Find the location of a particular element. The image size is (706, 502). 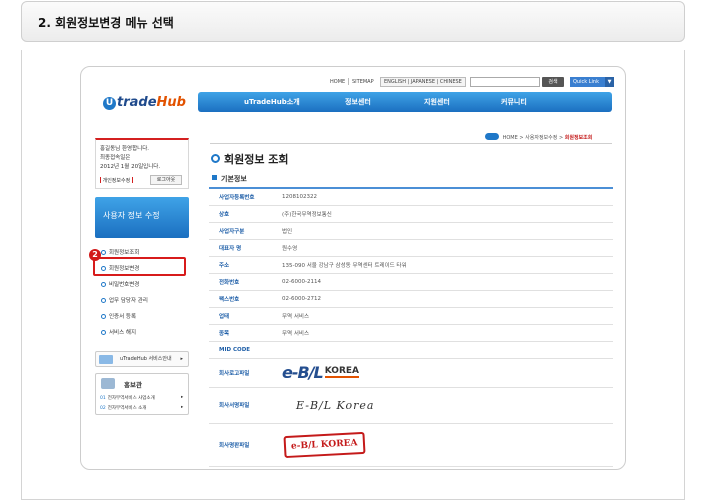

field-label: 전화번호 is located at coordinates (241, 282).